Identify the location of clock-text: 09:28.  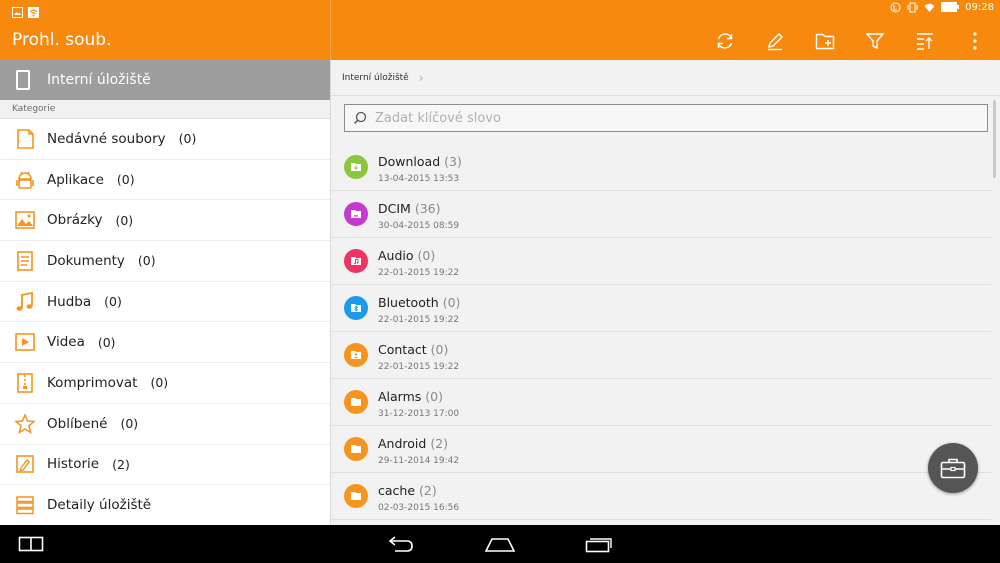
(979, 7).